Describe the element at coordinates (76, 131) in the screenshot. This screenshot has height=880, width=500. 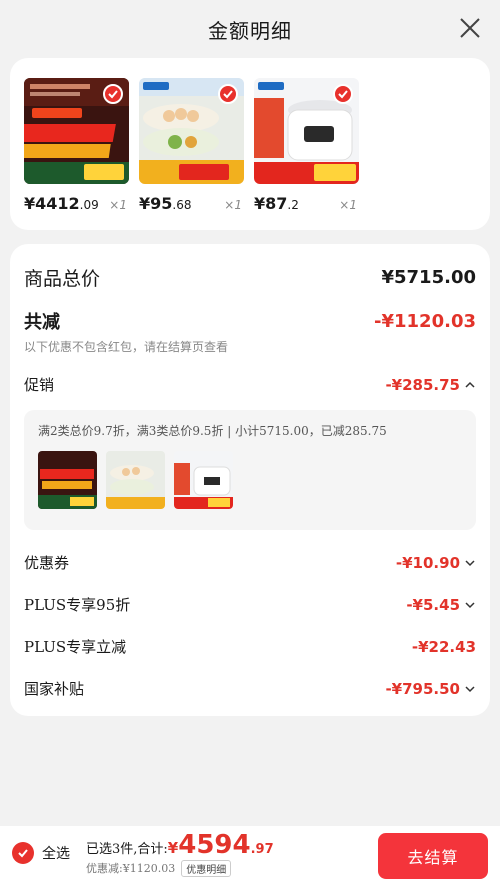
I see `product-image-oven` at that location.